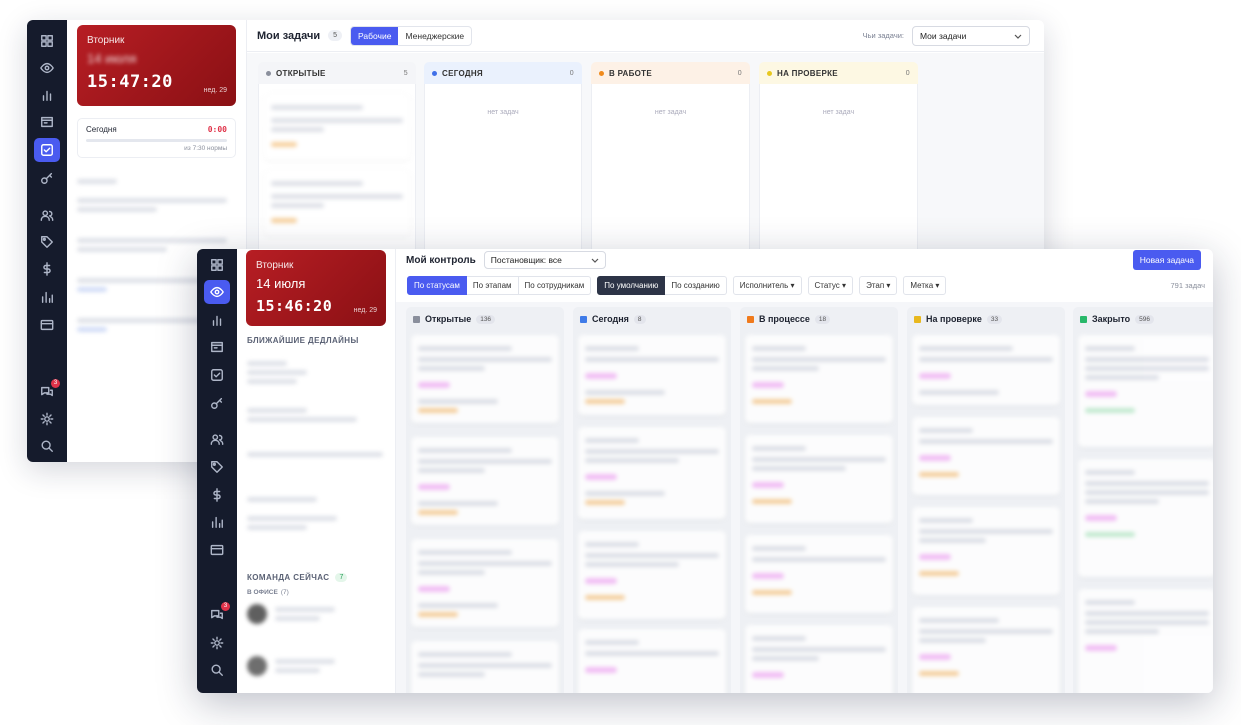  I want to click on filter-label: Метка ▾, so click(925, 285).